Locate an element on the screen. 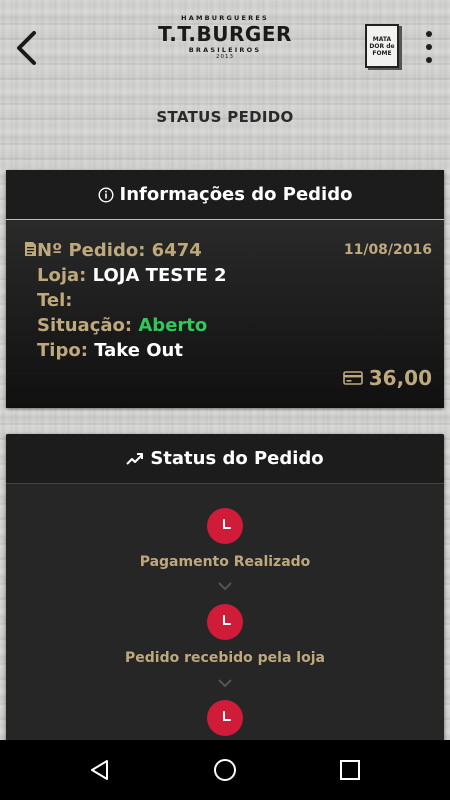 This screenshot has width=450, height=800. book-icon: MATA DOR de FOME is located at coordinates (382, 46).